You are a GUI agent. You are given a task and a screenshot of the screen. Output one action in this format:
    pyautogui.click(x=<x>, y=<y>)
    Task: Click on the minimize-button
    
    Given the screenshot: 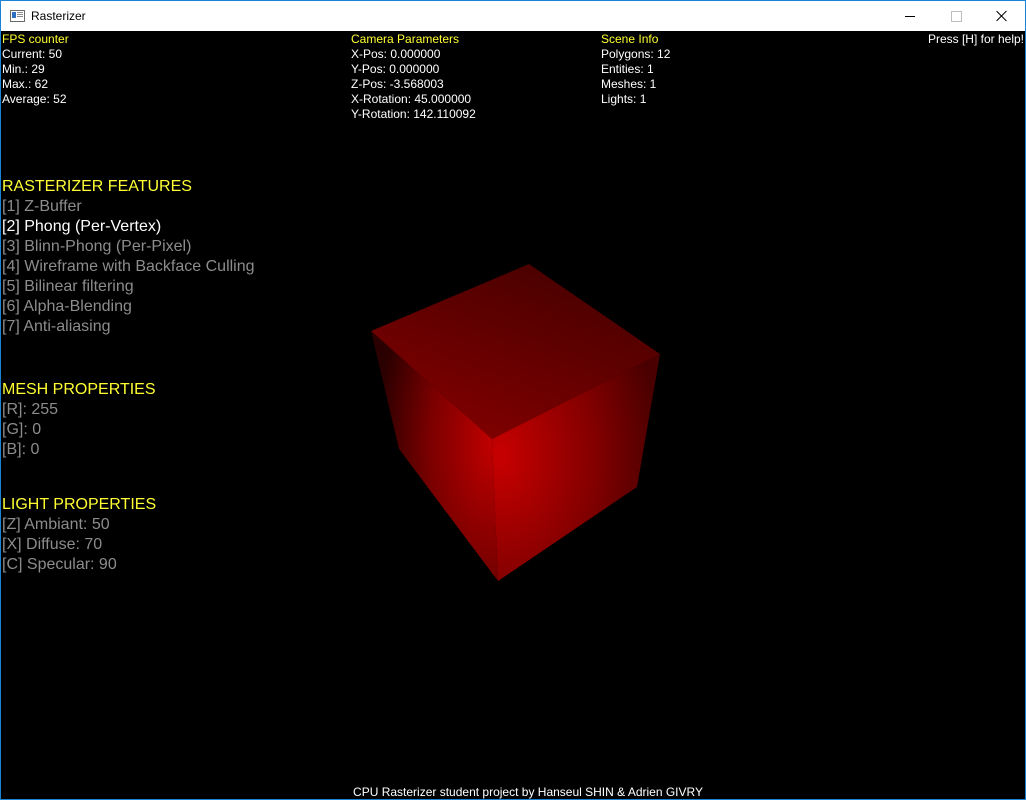 What is the action you would take?
    pyautogui.click(x=910, y=16)
    